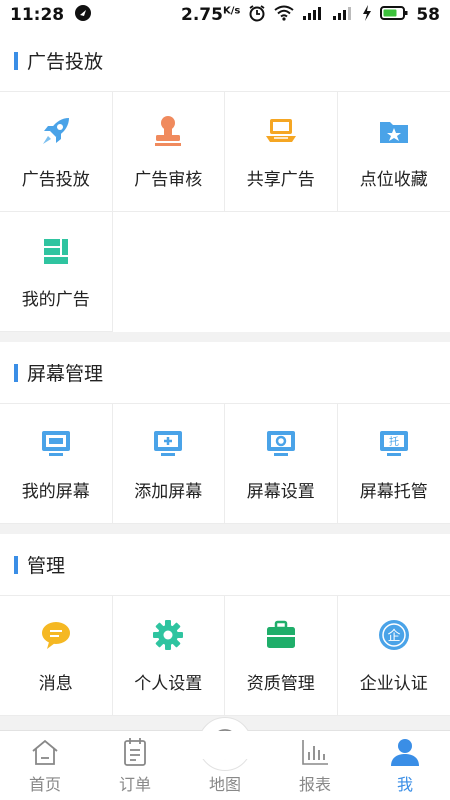 The width and height of the screenshot is (450, 800). I want to click on home-icon, so click(45, 752).